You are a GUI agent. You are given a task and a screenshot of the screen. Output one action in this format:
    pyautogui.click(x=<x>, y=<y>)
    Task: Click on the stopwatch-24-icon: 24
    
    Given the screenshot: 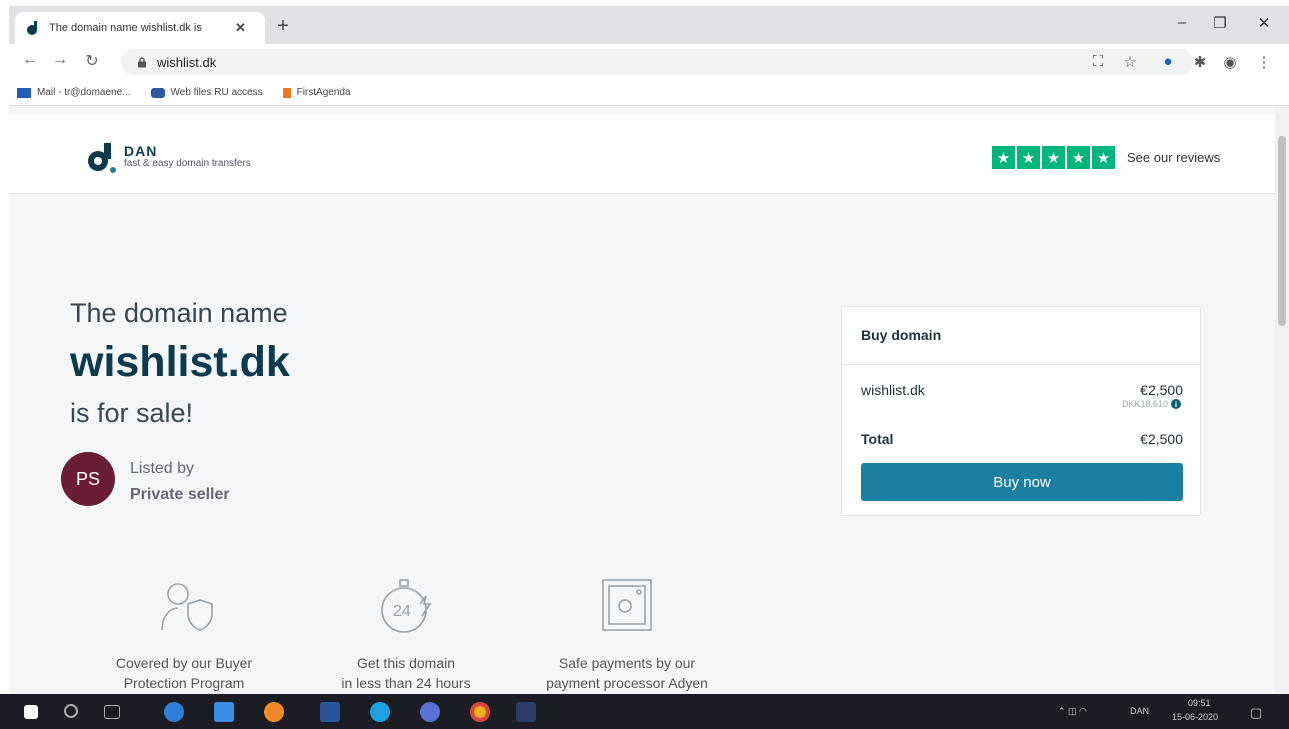 What is the action you would take?
    pyautogui.click(x=406, y=606)
    